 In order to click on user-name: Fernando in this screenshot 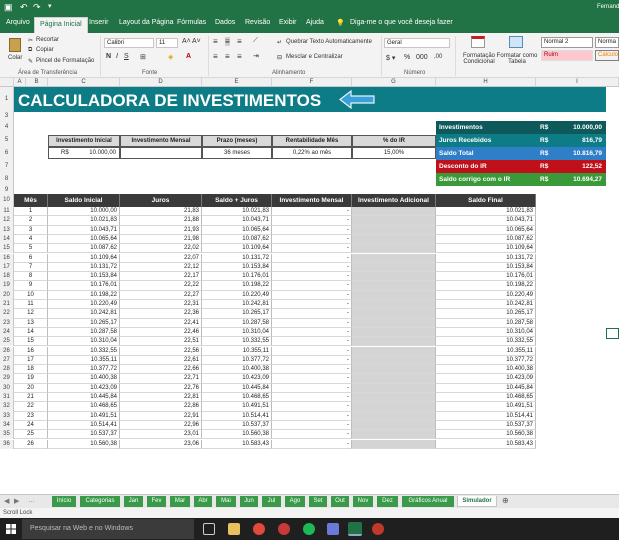, I will do `click(608, 7)`.